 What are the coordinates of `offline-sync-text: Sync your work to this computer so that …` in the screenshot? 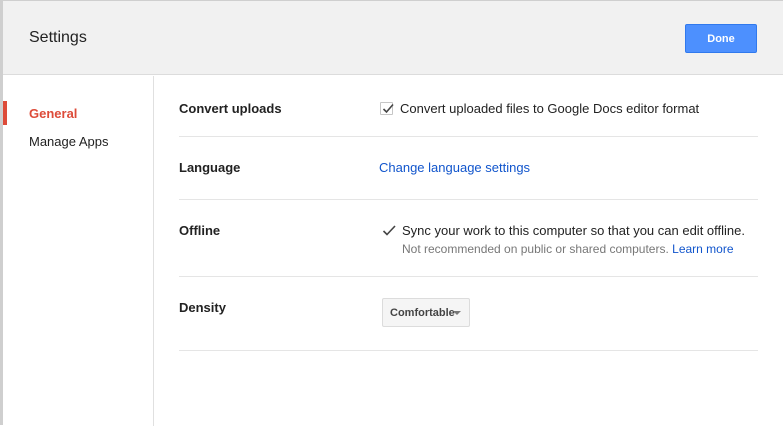 It's located at (573, 230).